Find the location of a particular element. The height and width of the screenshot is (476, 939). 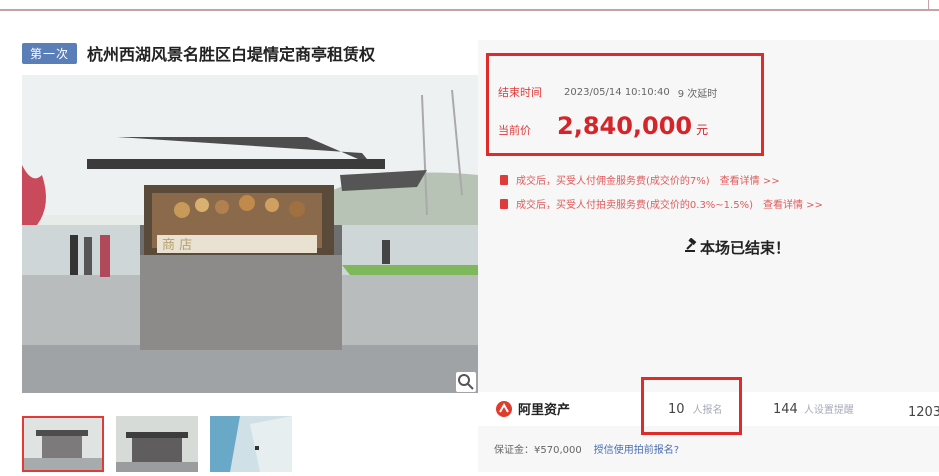

right-divider is located at coordinates (928, 5).